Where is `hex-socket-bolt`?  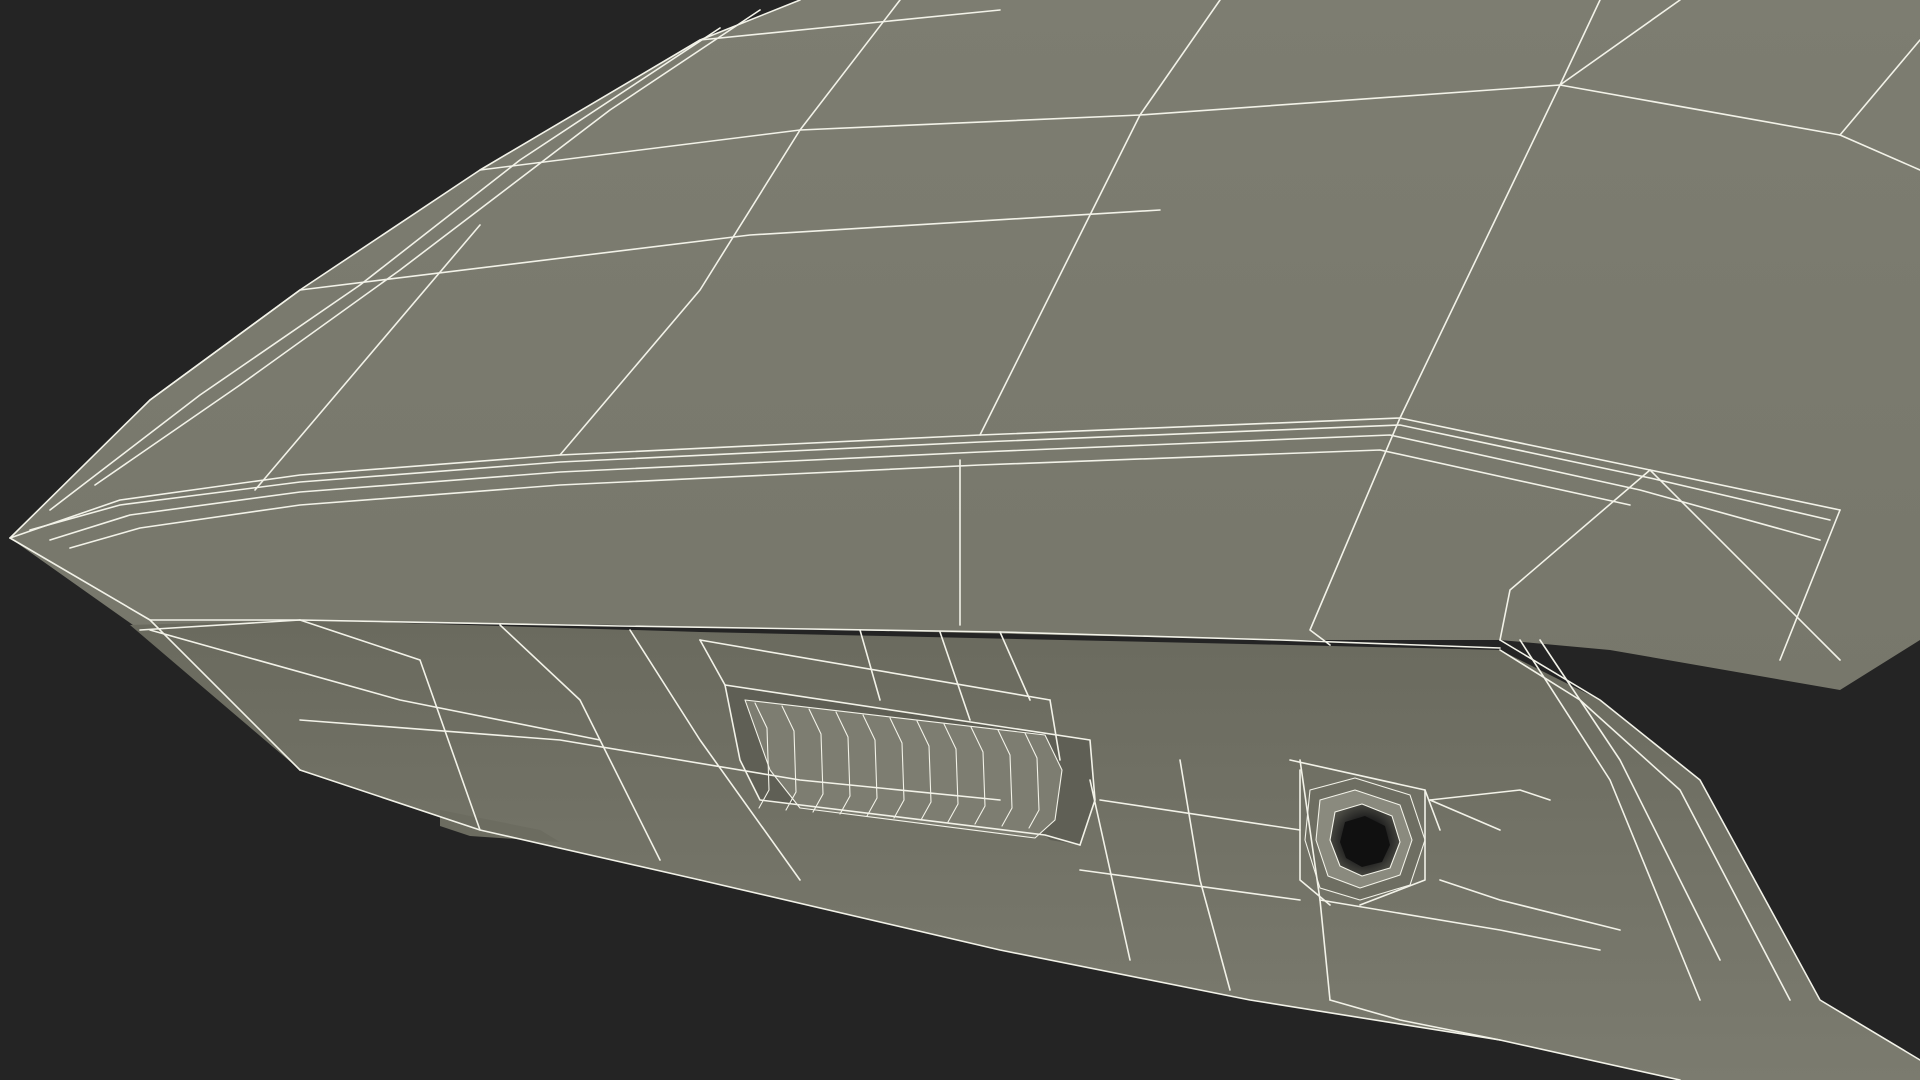
hex-socket-bolt is located at coordinates (1365, 839).